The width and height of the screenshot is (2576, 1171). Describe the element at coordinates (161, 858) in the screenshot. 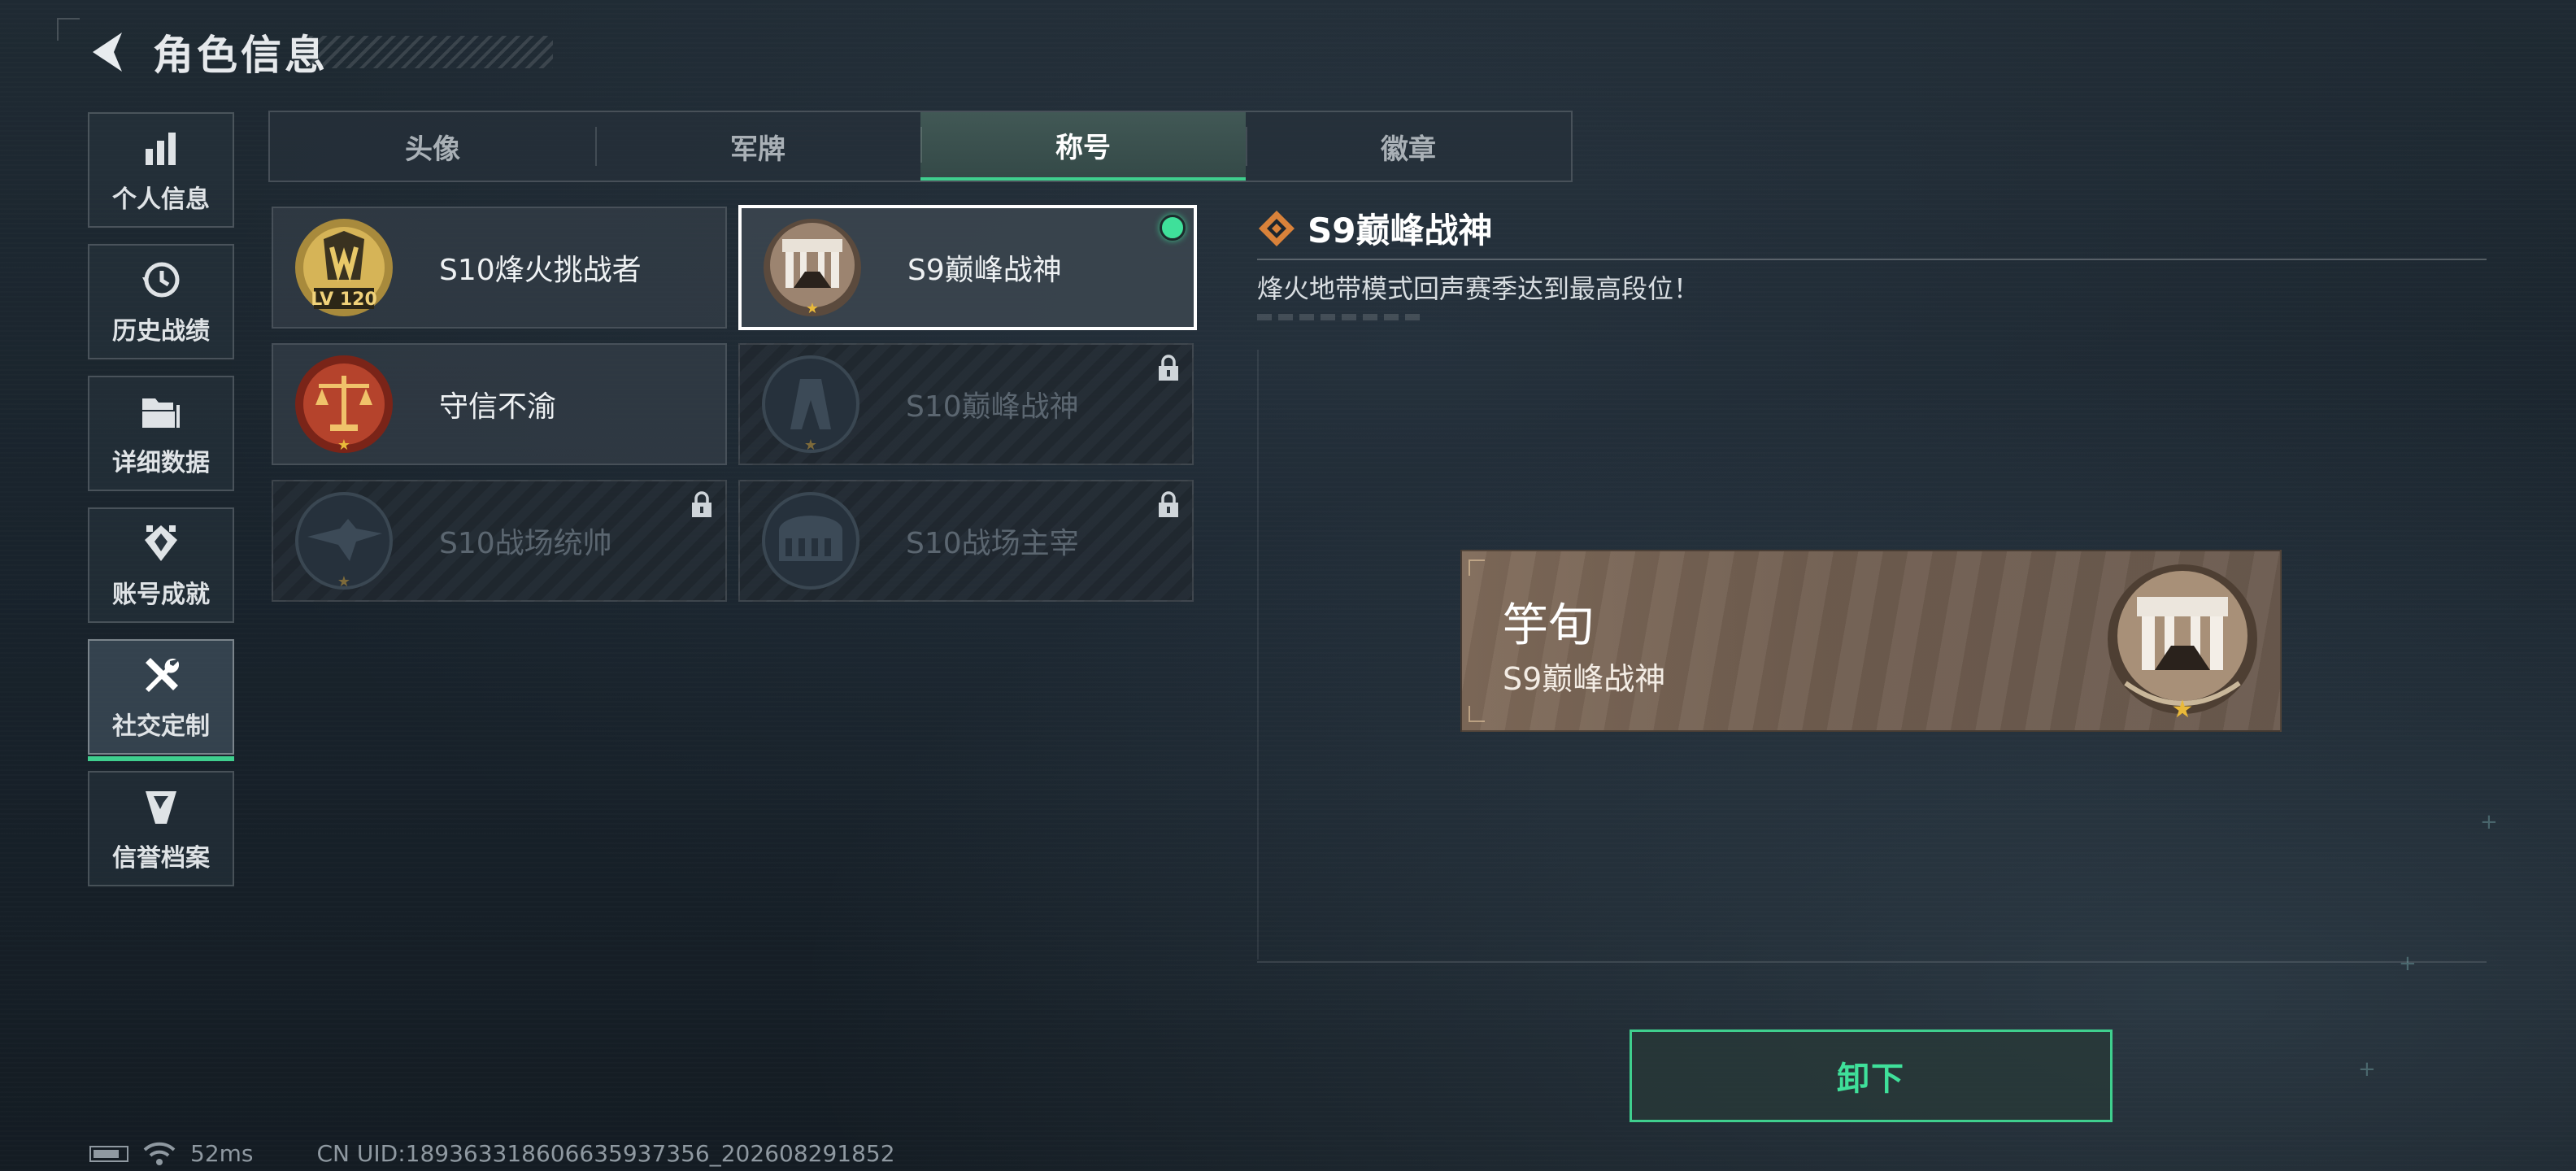

I see `nav-label: 信誉档案` at that location.